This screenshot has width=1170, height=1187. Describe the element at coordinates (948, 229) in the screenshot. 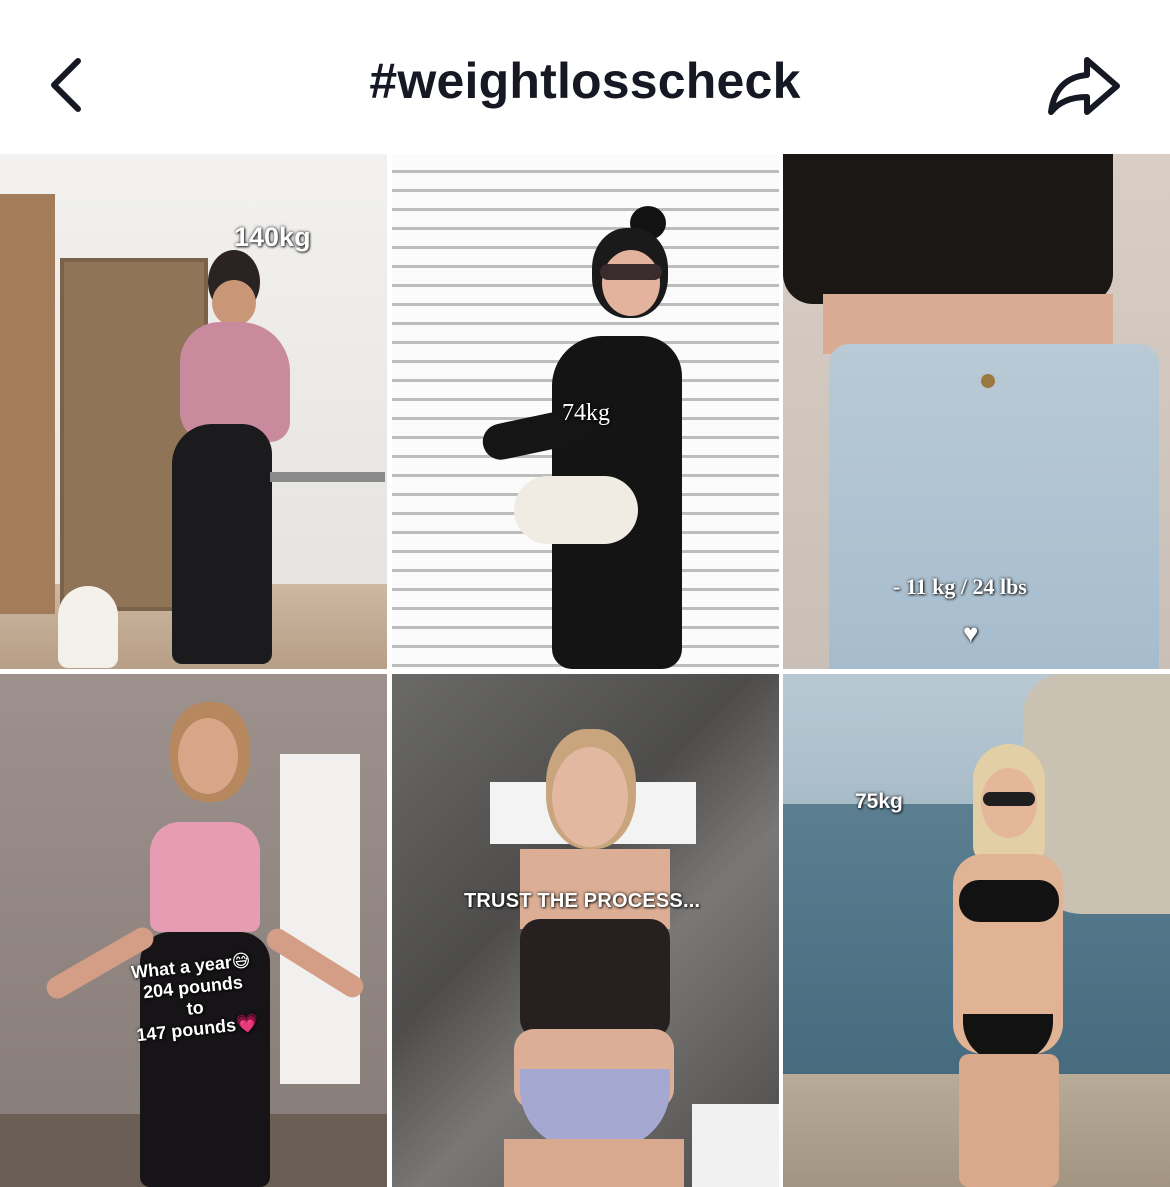

I see `crop-top` at that location.